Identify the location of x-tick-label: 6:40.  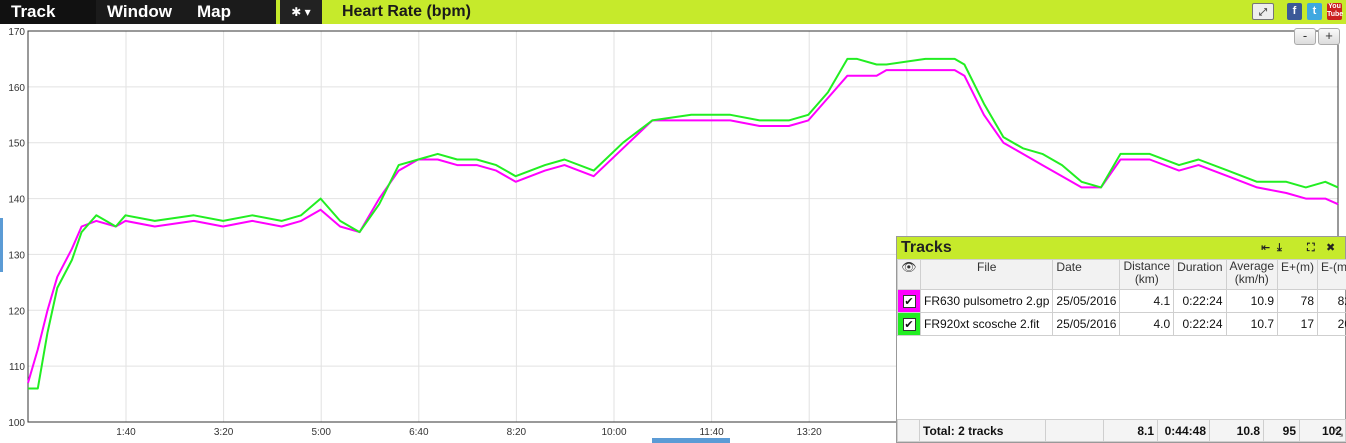
(419, 432).